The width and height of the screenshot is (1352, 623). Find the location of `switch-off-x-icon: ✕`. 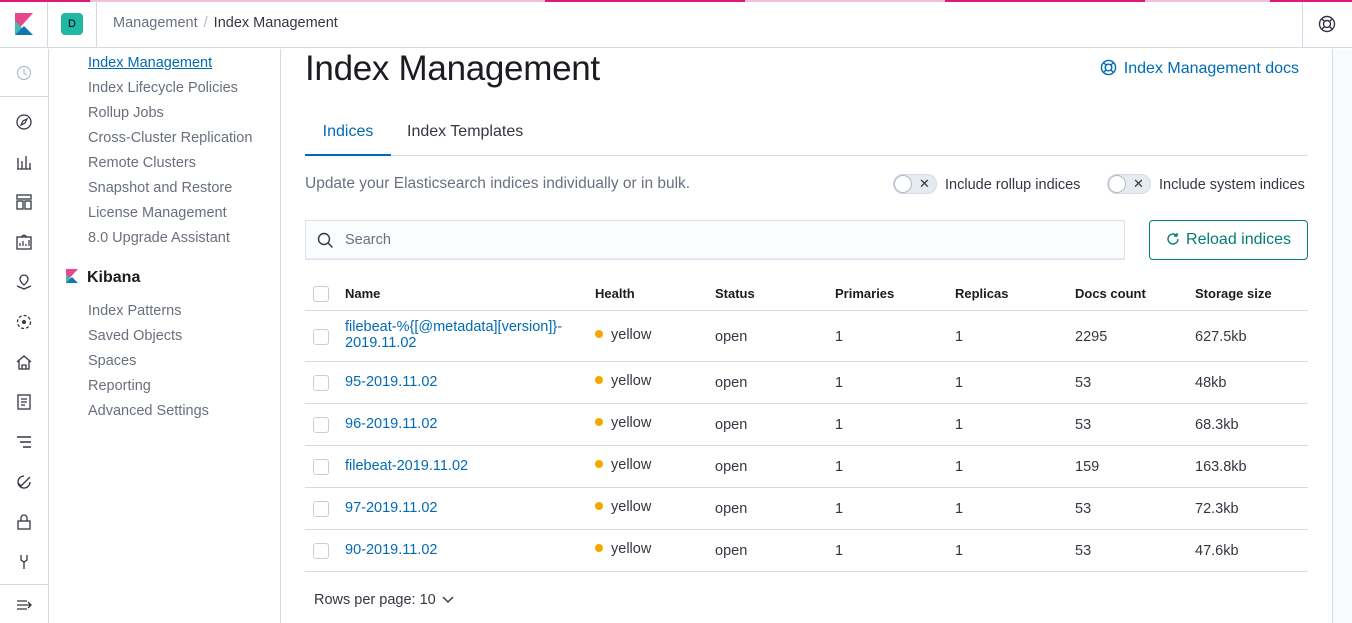

switch-off-x-icon: ✕ is located at coordinates (924, 183).